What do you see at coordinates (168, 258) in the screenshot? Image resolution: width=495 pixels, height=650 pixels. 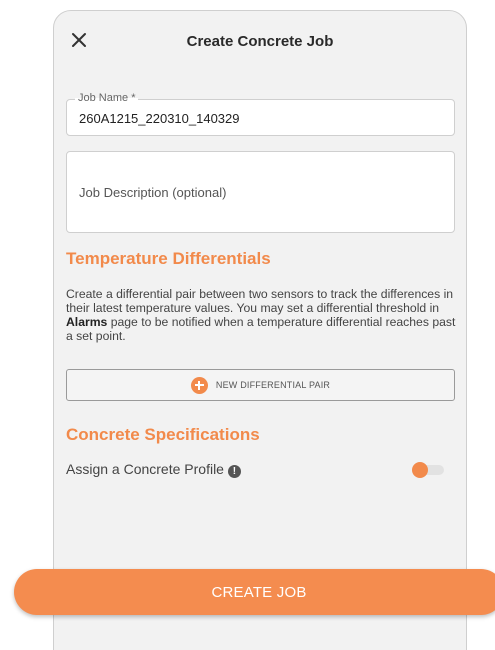 I see `temperature-differentials-heading: Temperature Differentials` at bounding box center [168, 258].